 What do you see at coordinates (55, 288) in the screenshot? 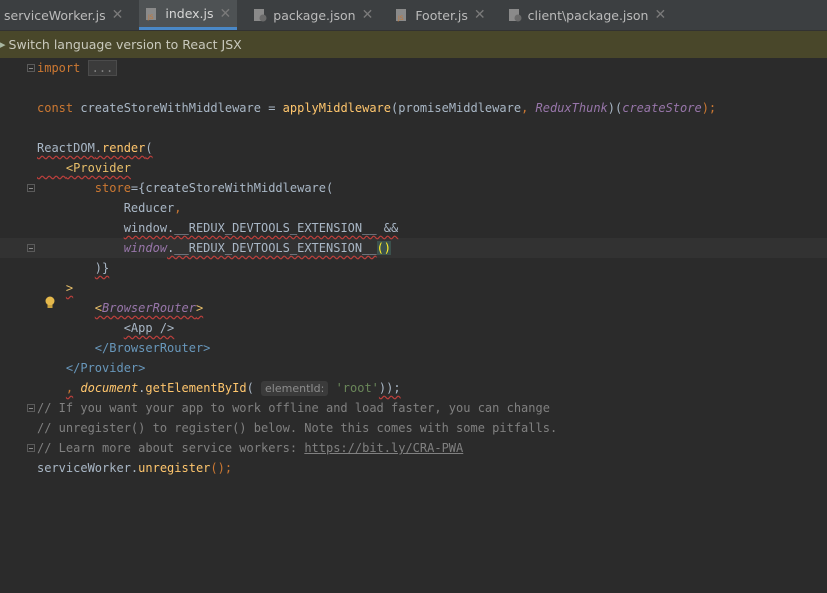
I see `code-line-12: >` at bounding box center [55, 288].